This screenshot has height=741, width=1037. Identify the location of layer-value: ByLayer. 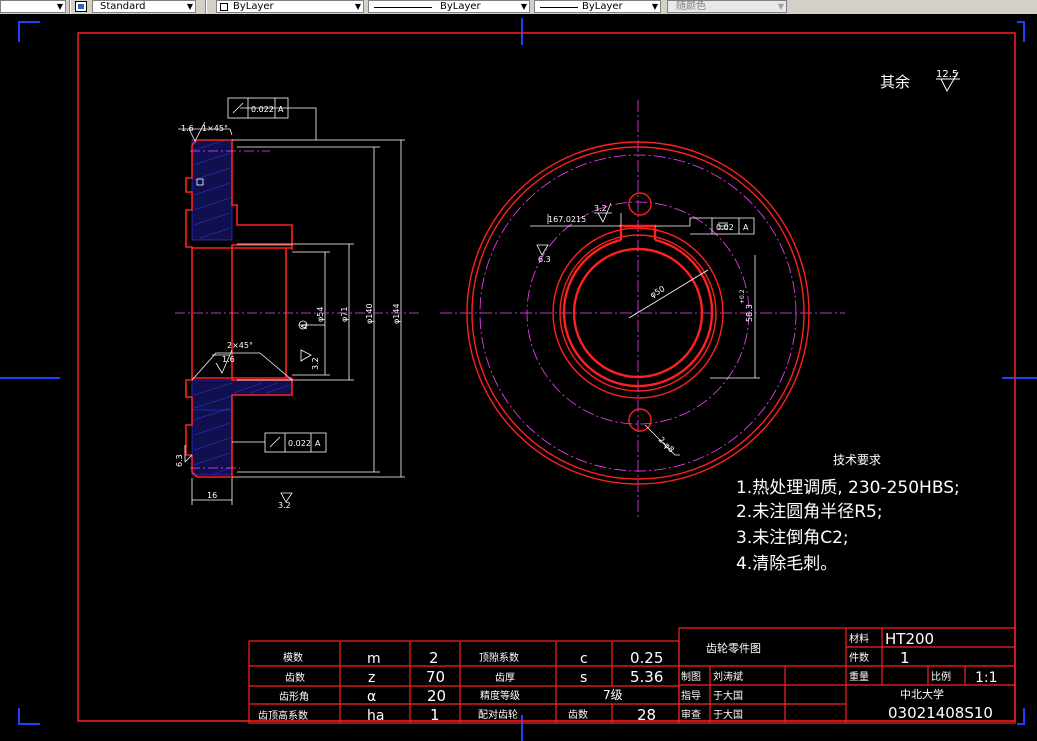
(253, 6).